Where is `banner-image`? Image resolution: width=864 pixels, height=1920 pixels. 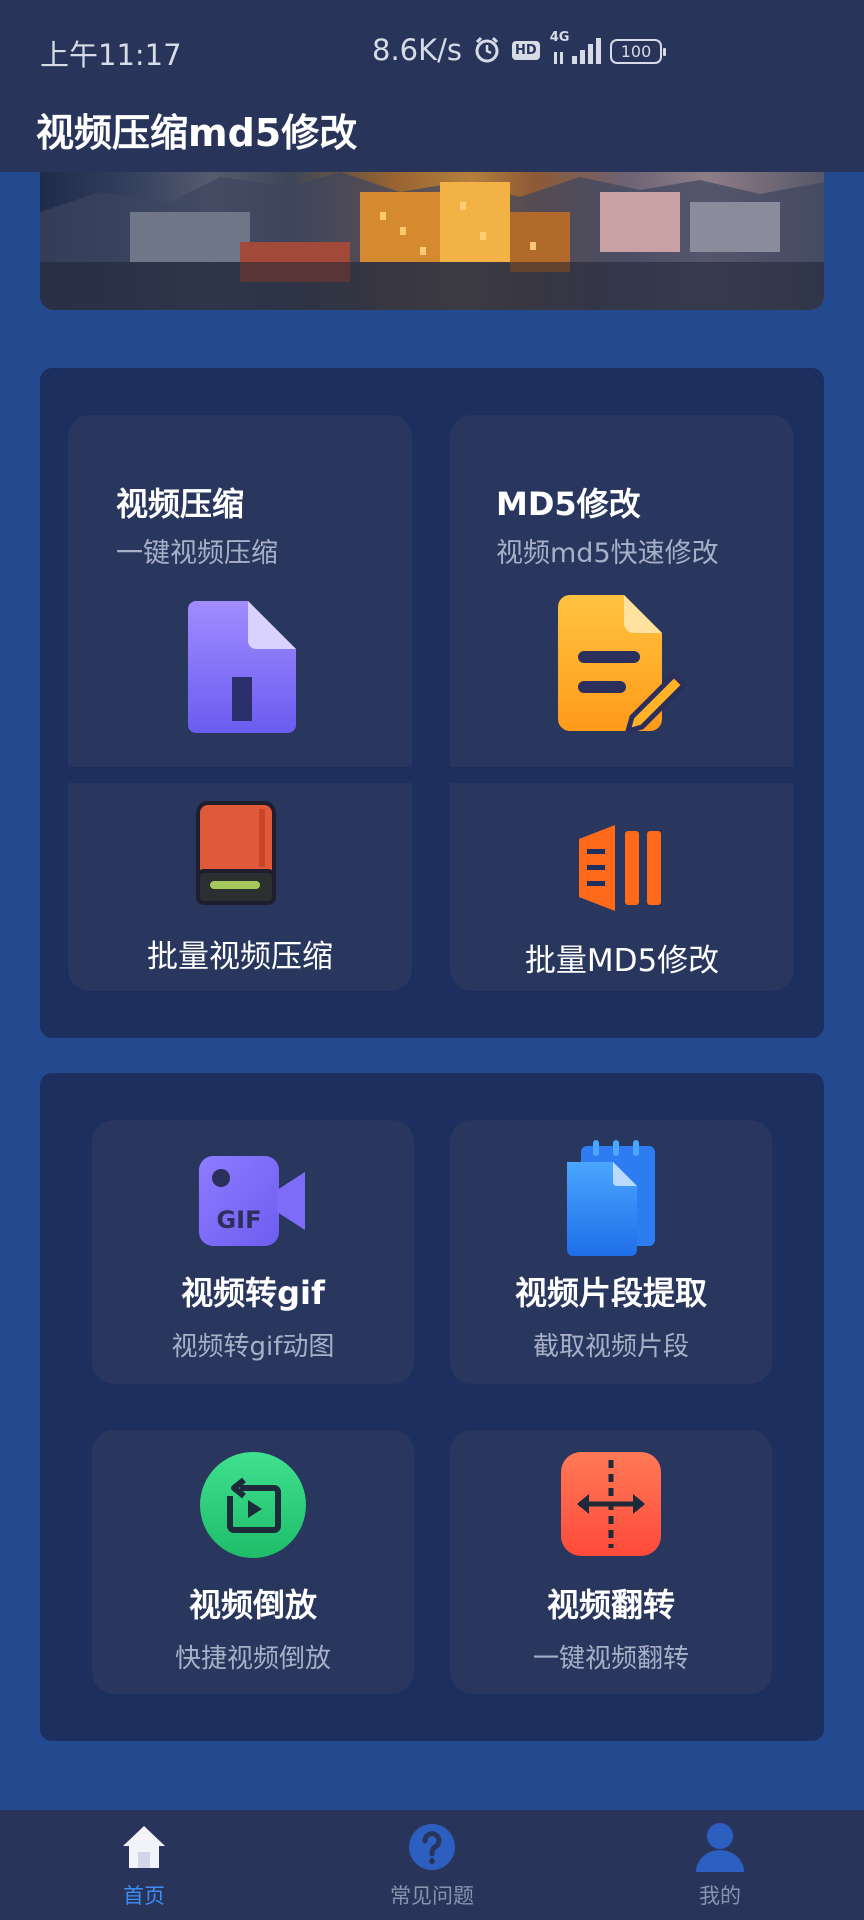
banner-image is located at coordinates (432, 241).